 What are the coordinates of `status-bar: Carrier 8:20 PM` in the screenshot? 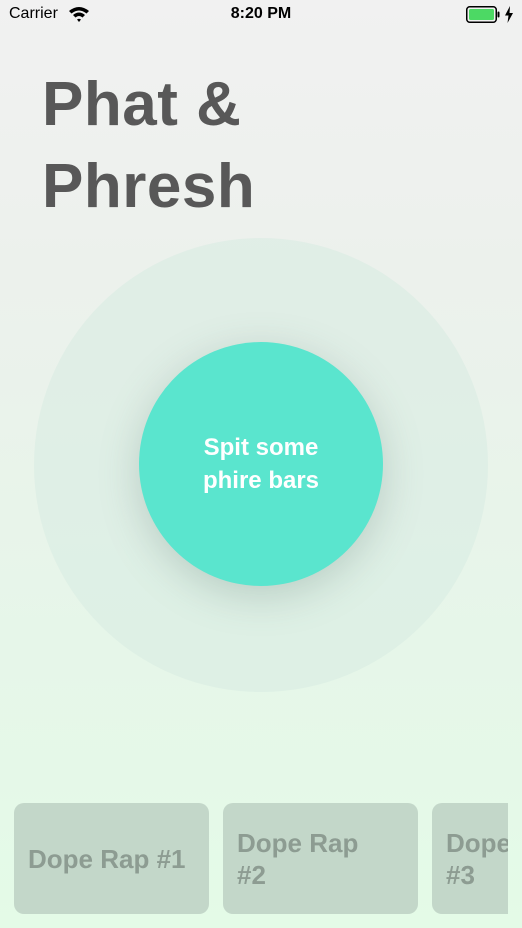 It's located at (261, 15).